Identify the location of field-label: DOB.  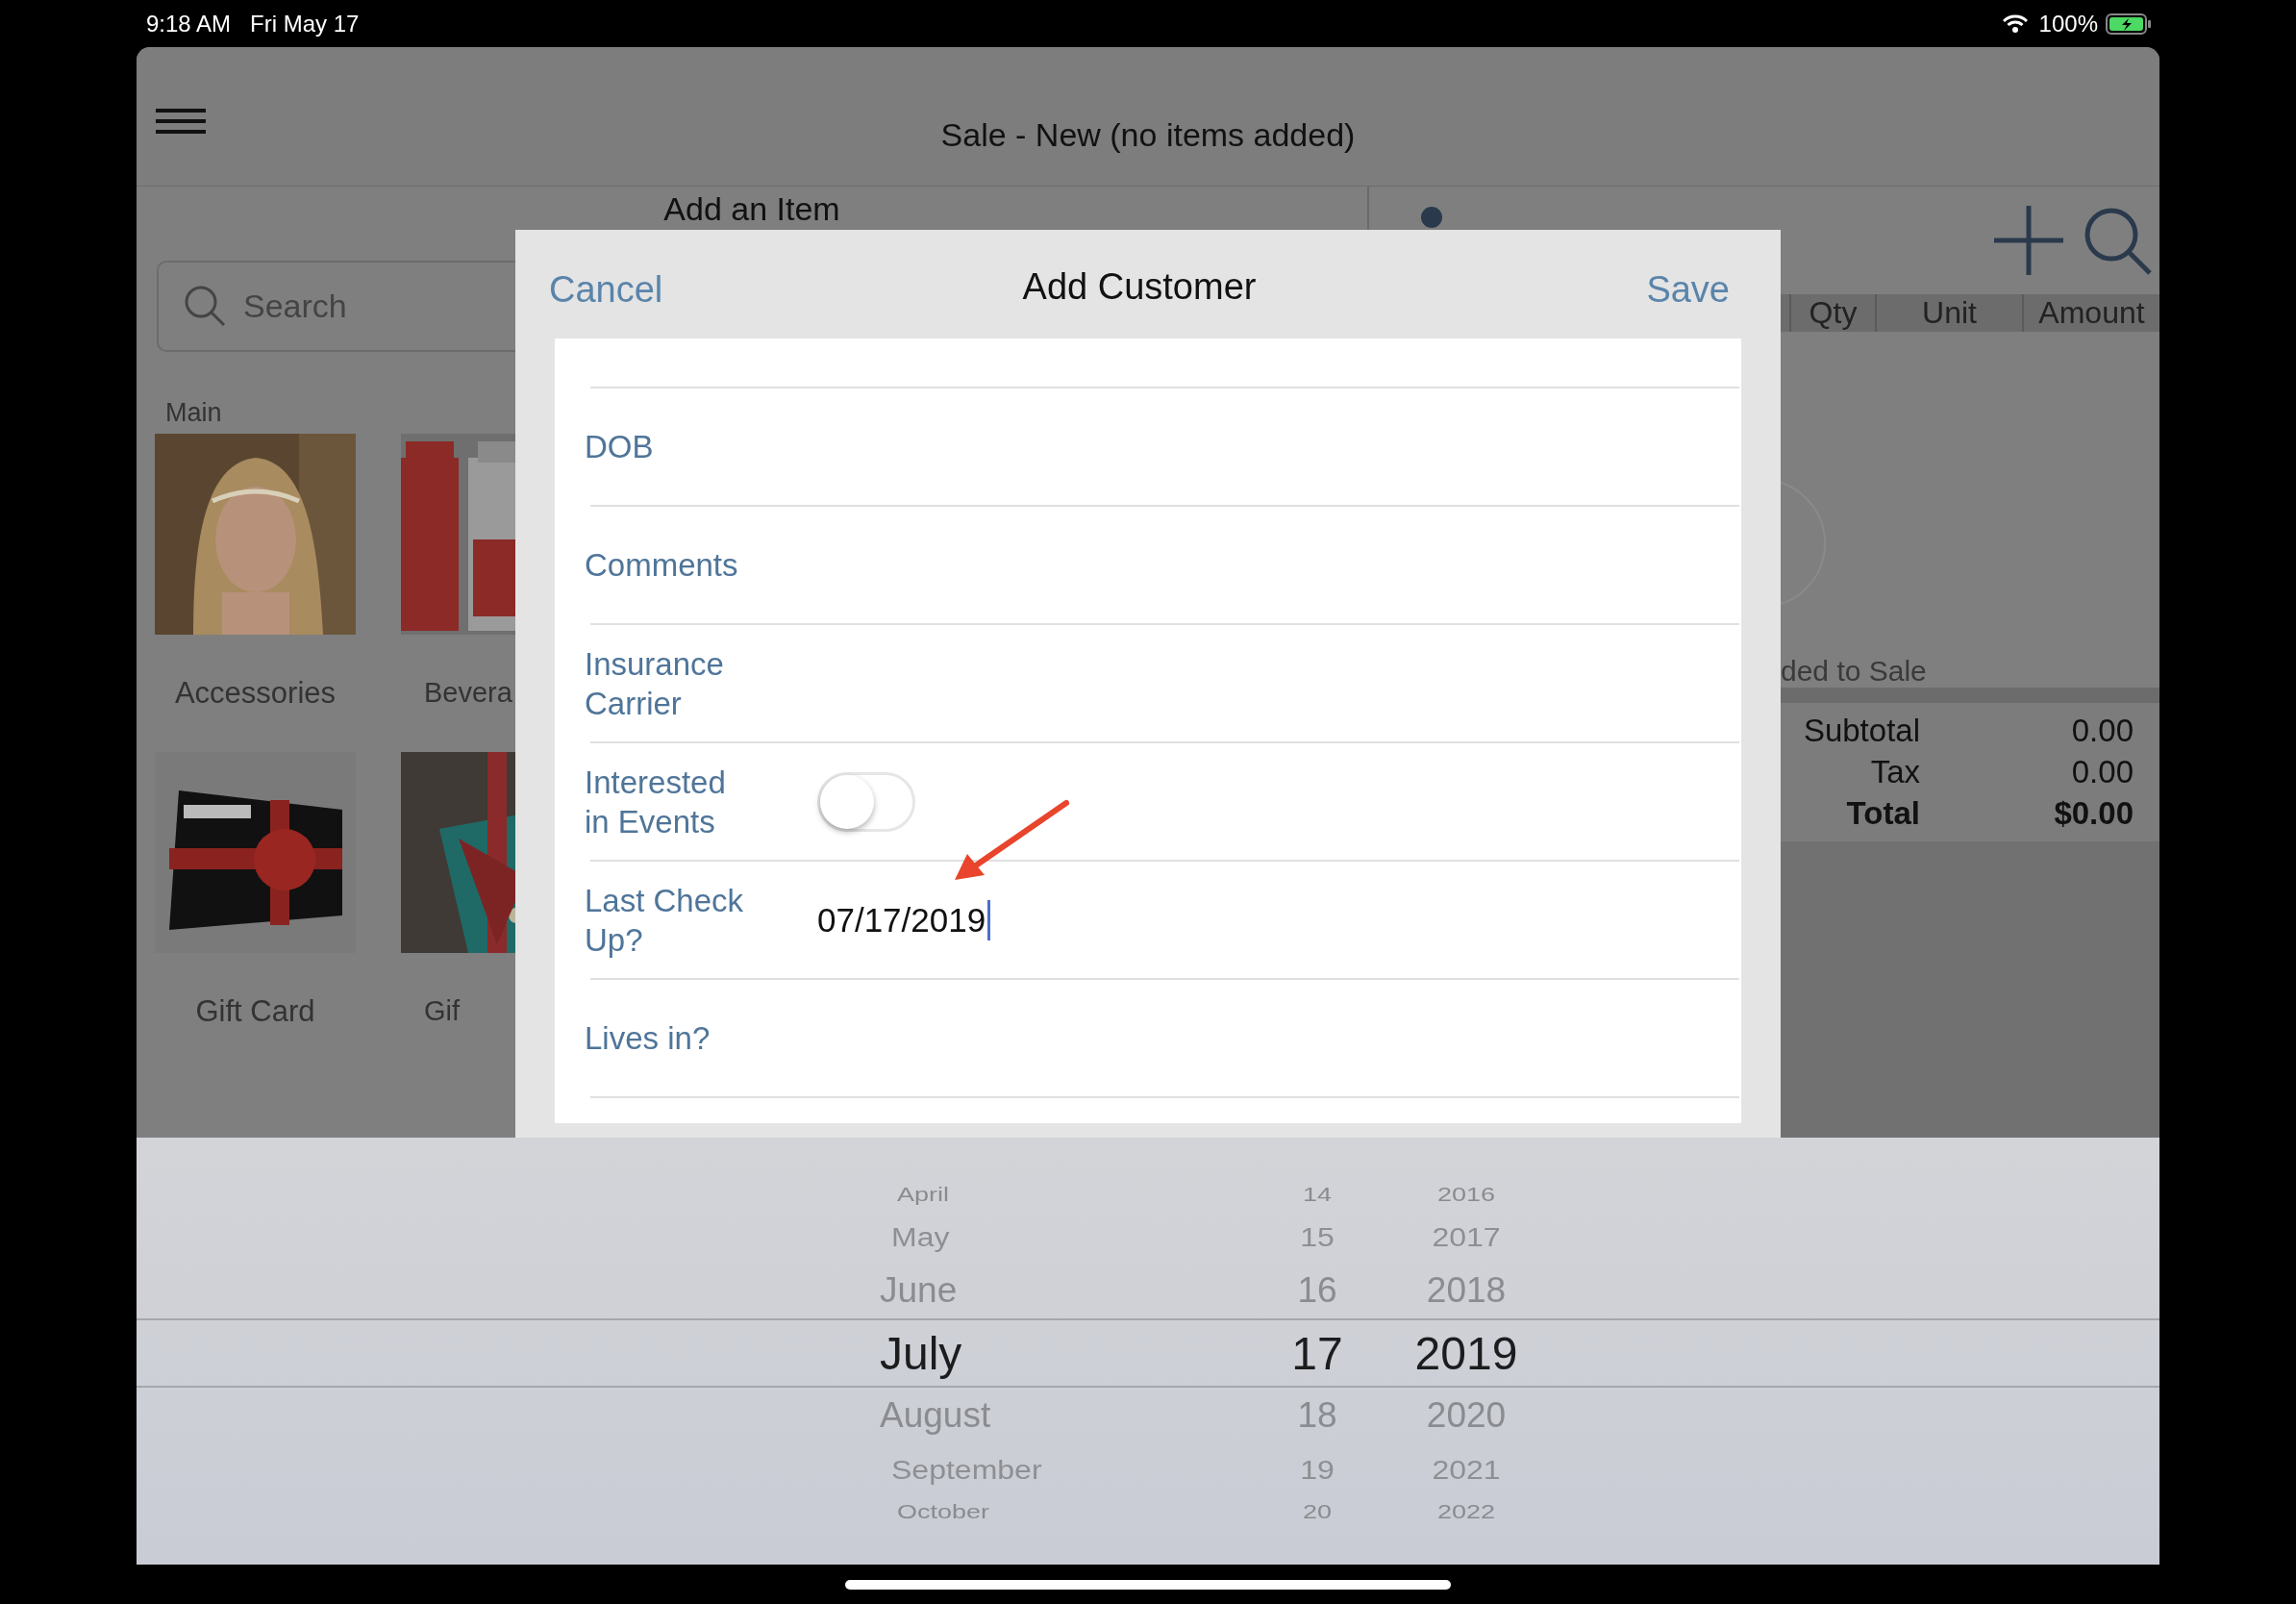
(620, 447).